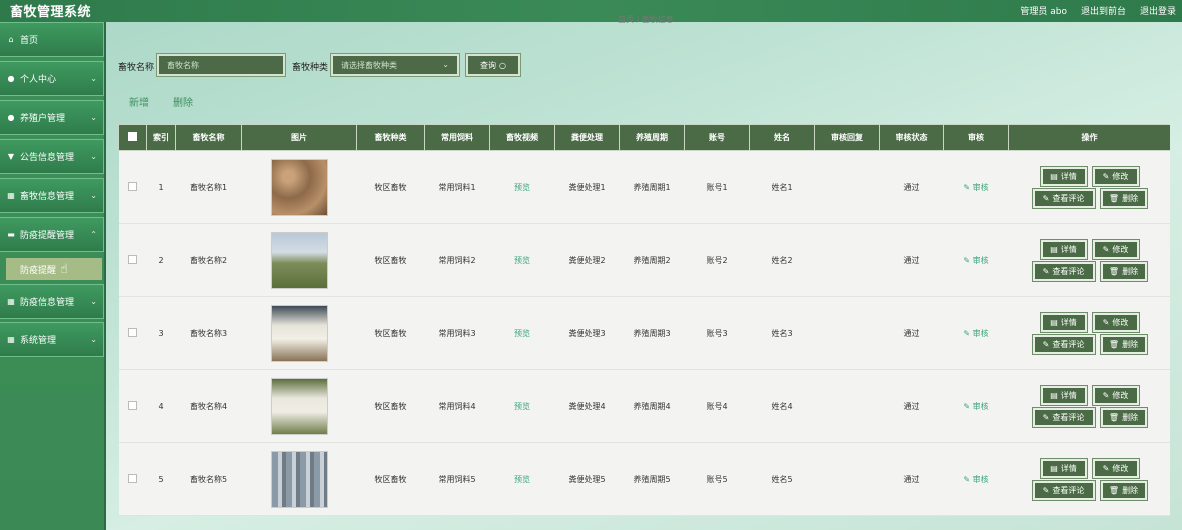 Image resolution: width=1182 pixels, height=530 pixels. I want to click on user-icon: ●, so click(11, 117).